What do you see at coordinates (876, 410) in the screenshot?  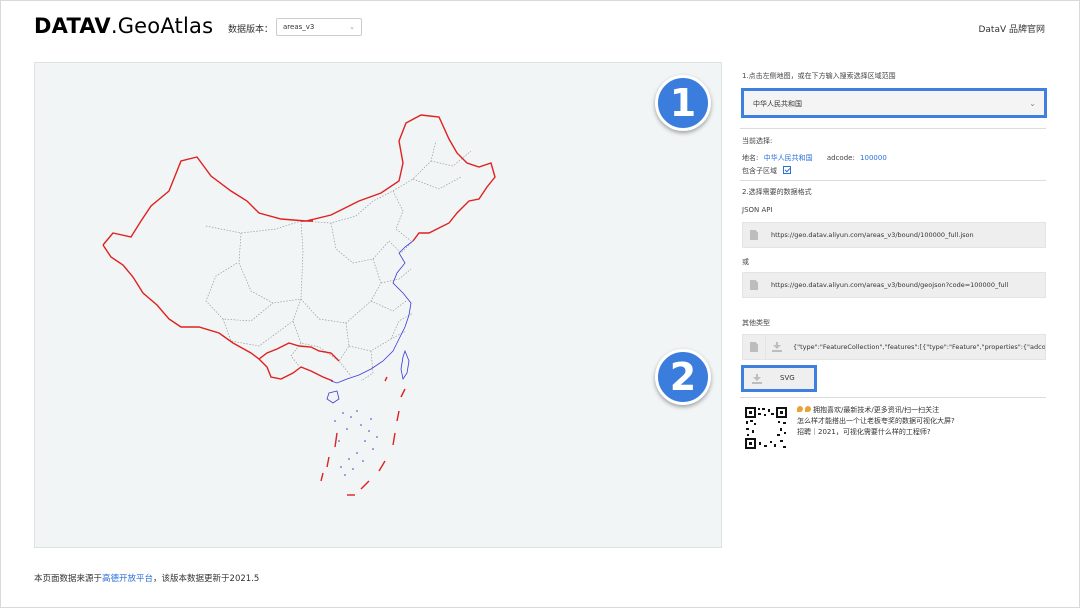 I see `promo-text-1: 拥抱喜欢/最新技术/更多资讯/扫一扫关注` at bounding box center [876, 410].